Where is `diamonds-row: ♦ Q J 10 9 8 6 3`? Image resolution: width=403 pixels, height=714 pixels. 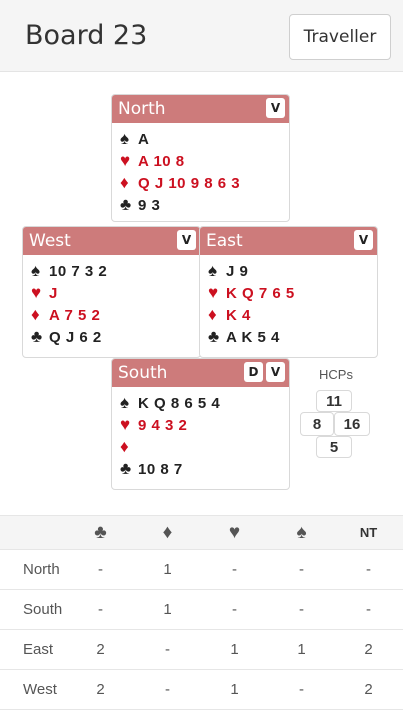 diamonds-row: ♦ Q J 10 9 8 6 3 is located at coordinates (204, 183).